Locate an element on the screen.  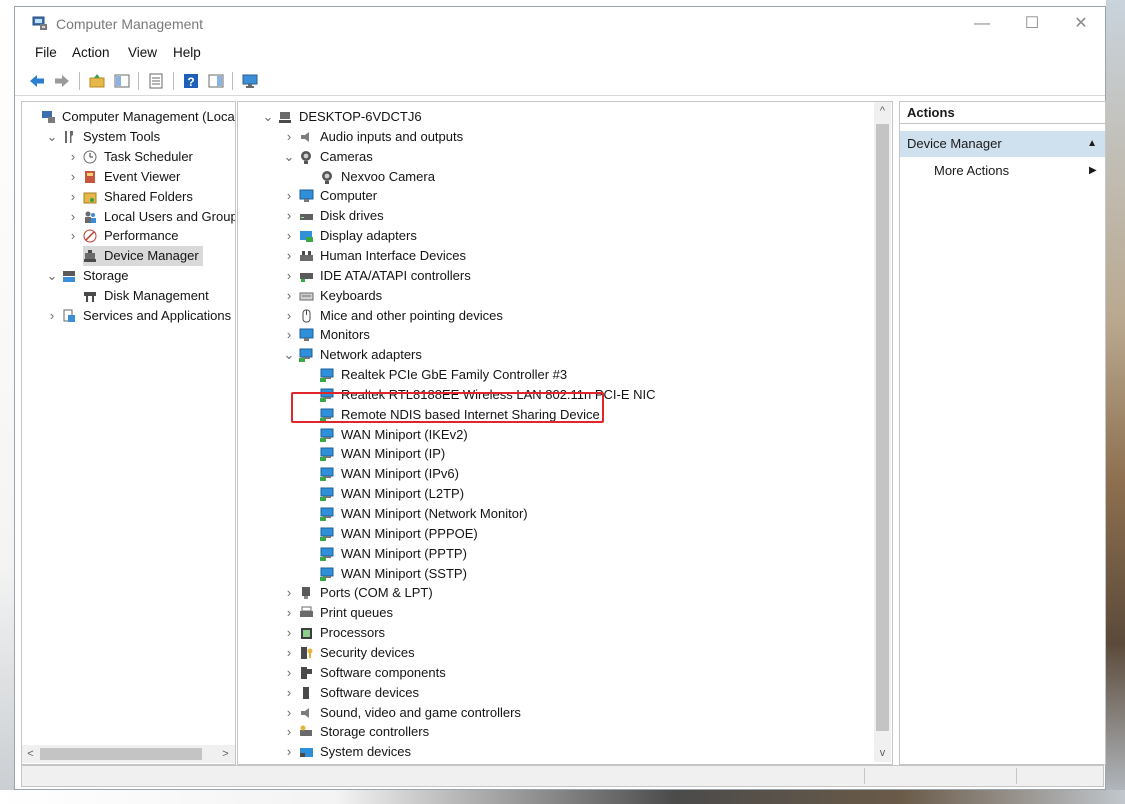
tree-item: Nexvoo Camera is located at coordinates (377, 177).